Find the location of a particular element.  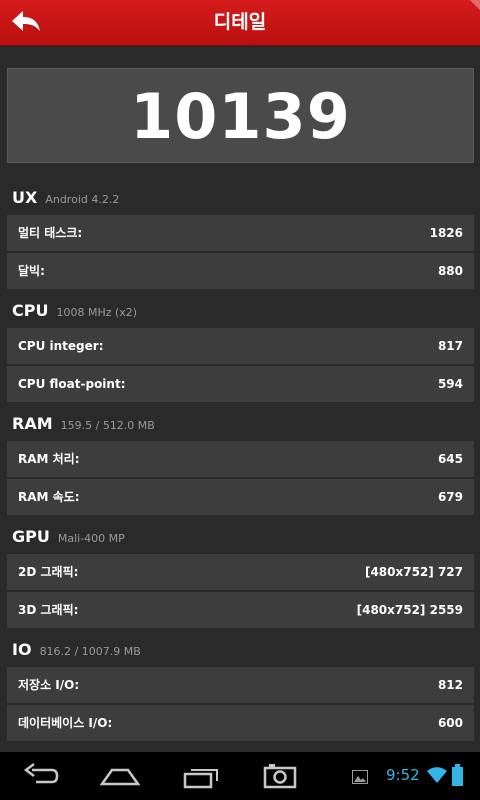

row-value: 817 is located at coordinates (450, 346).